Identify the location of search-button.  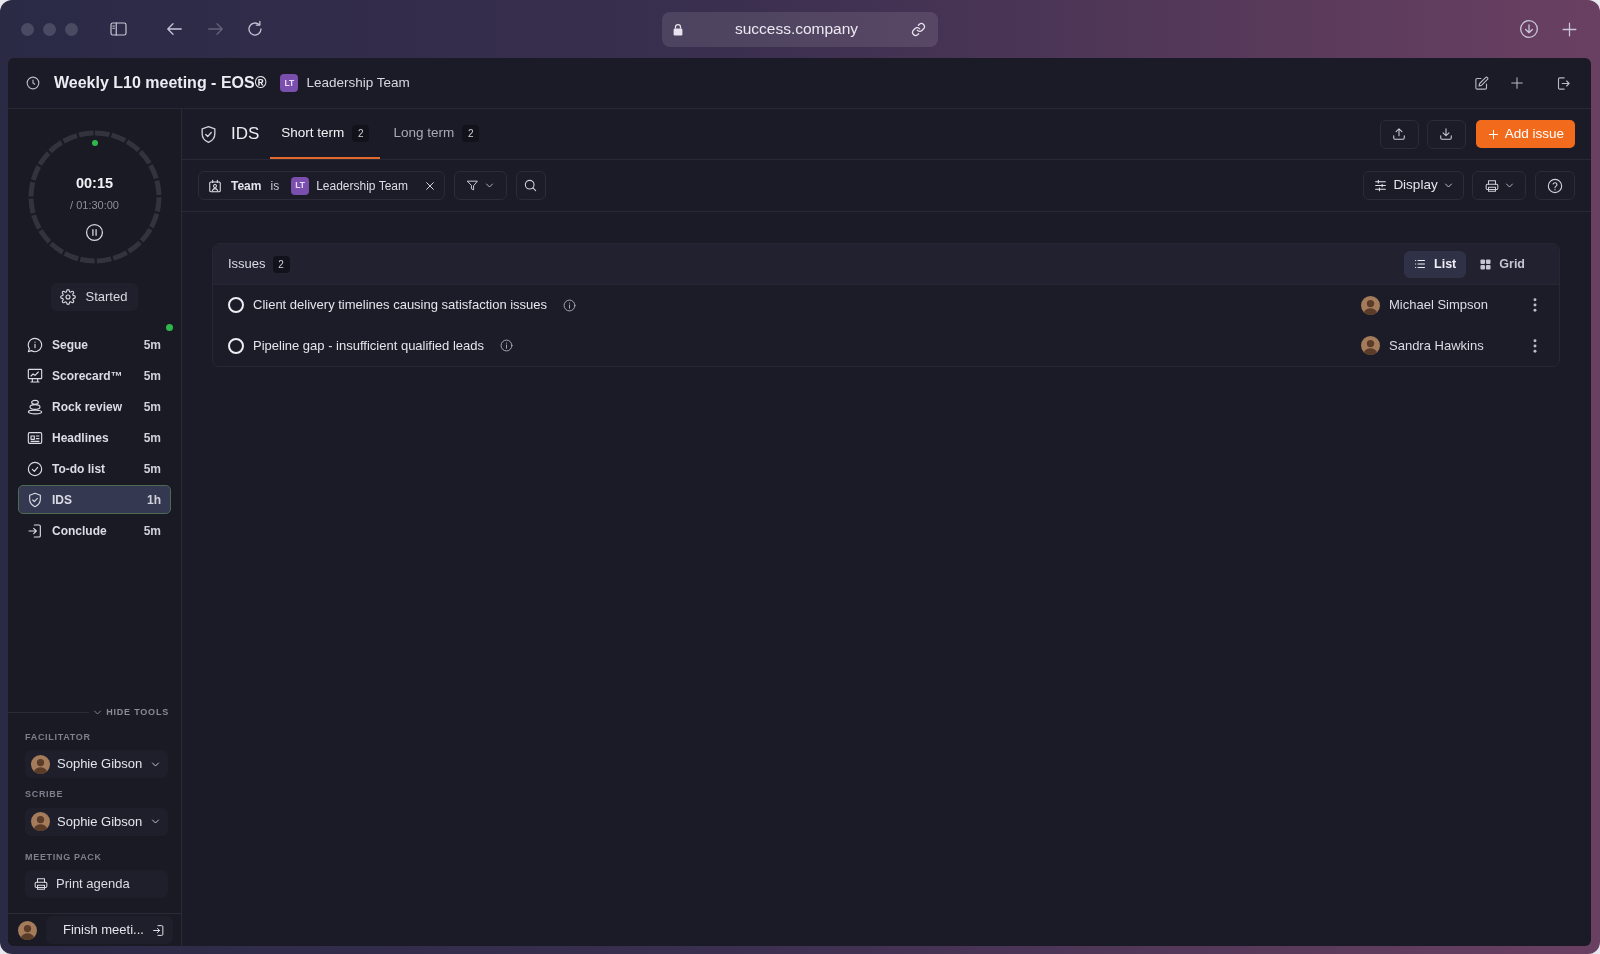
(531, 185).